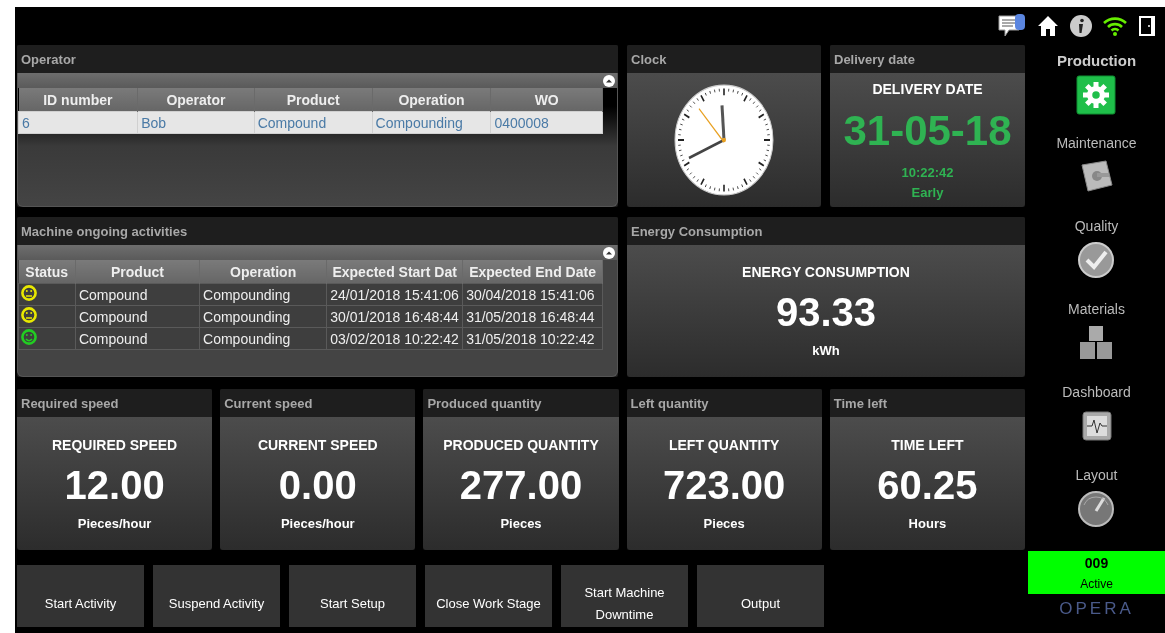 The height and width of the screenshot is (633, 1165). Describe the element at coordinates (1147, 26) in the screenshot. I see `exit-door-icon` at that location.